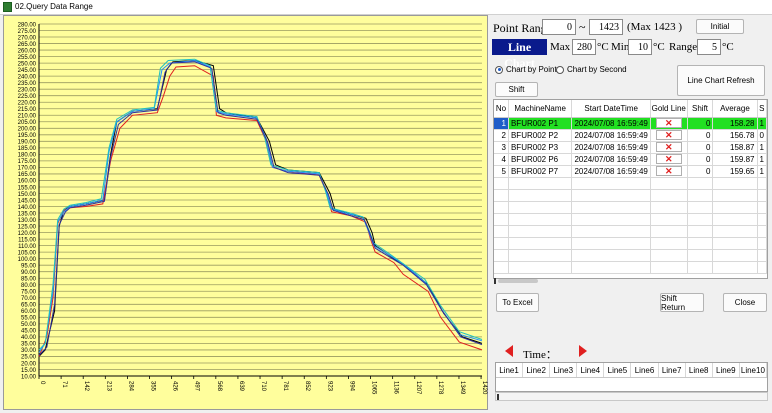  Describe the element at coordinates (611, 147) in the screenshot. I see `cell-start-datetime: 2024/07/08 16:59:49` at that location.